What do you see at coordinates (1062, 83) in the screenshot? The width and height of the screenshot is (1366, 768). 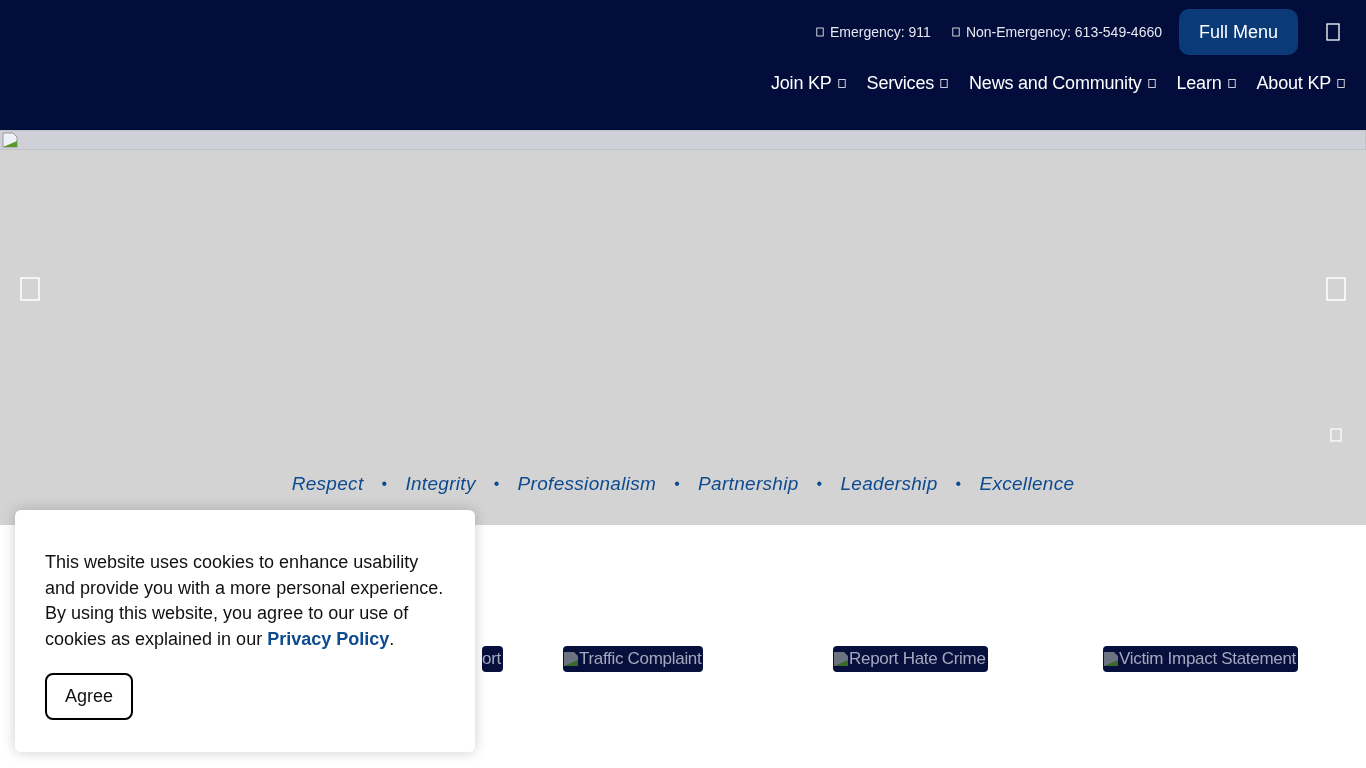 I see `nav-menu-item: News and Community` at bounding box center [1062, 83].